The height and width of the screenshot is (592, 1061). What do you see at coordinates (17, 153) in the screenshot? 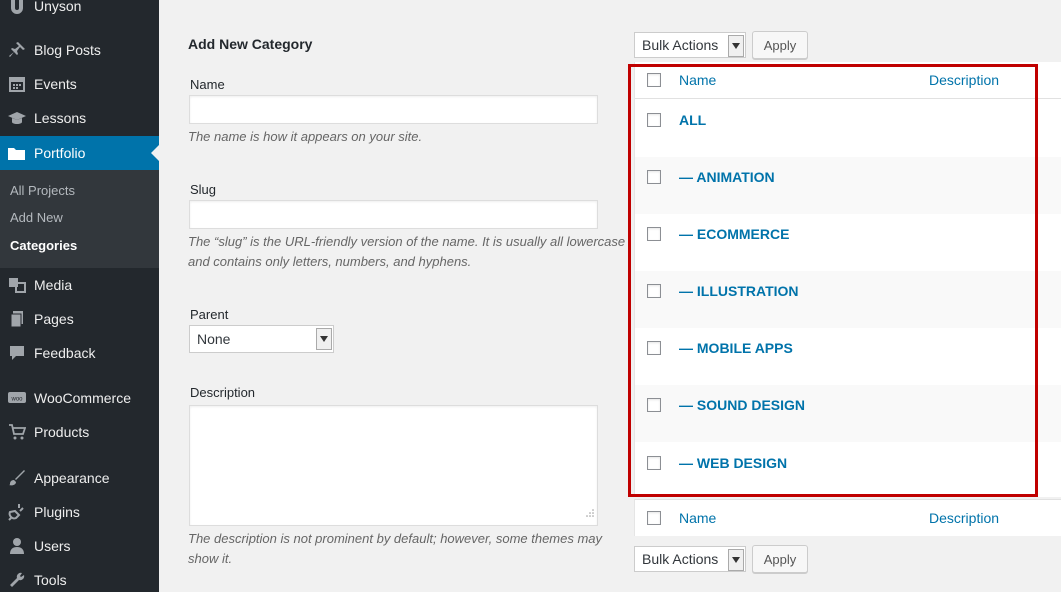
I see `folder-icon` at bounding box center [17, 153].